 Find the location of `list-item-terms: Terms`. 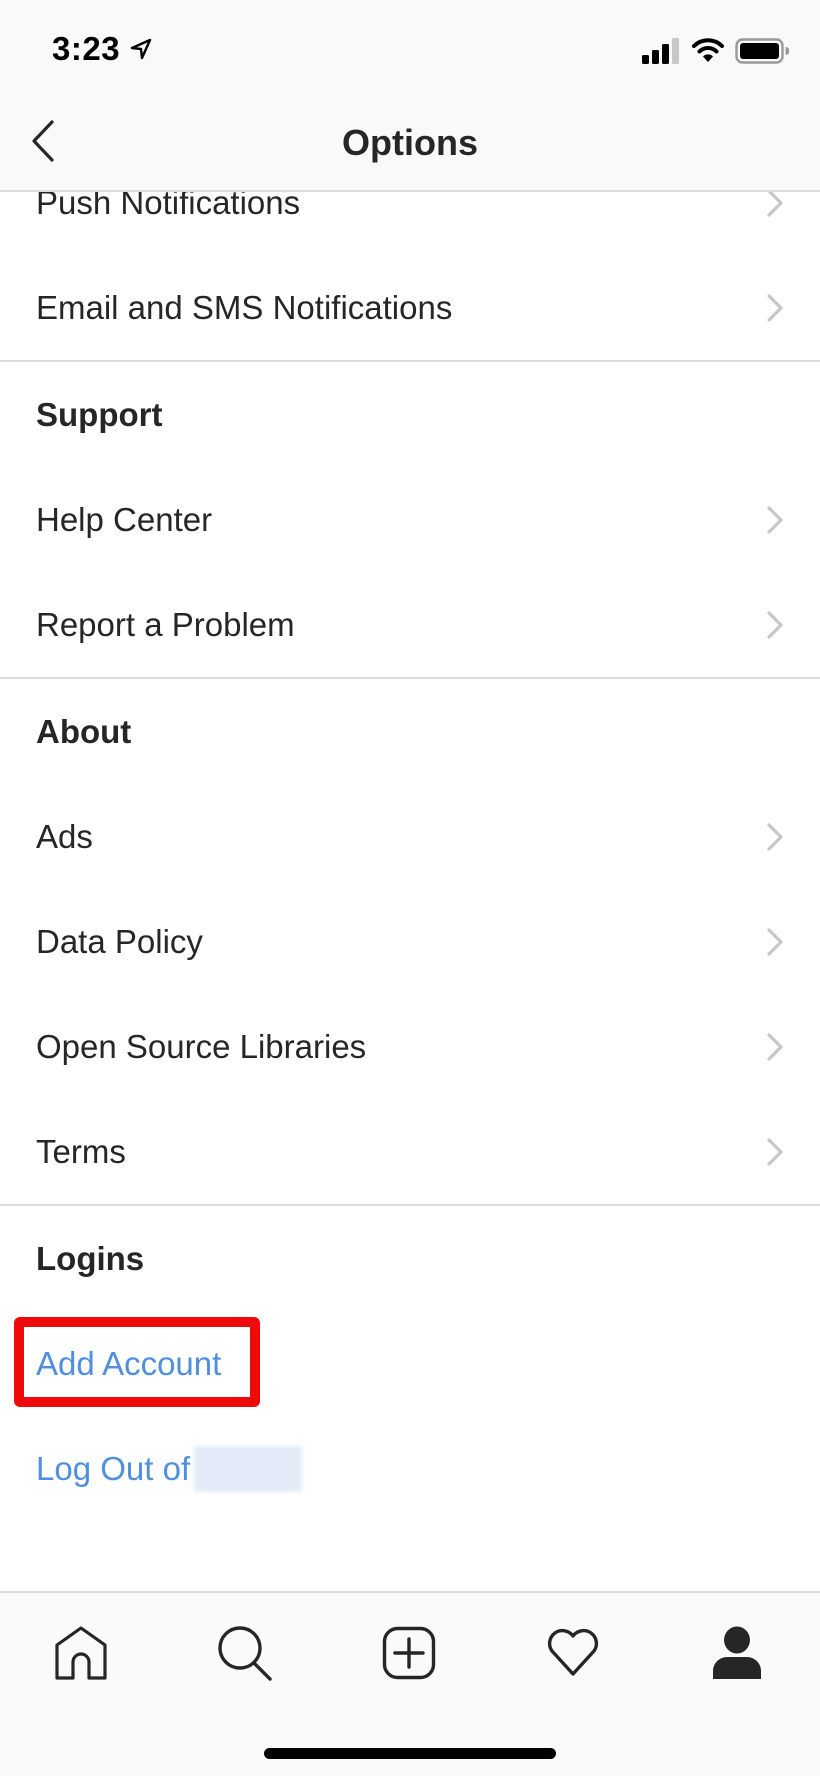

list-item-terms: Terms is located at coordinates (410, 1151).